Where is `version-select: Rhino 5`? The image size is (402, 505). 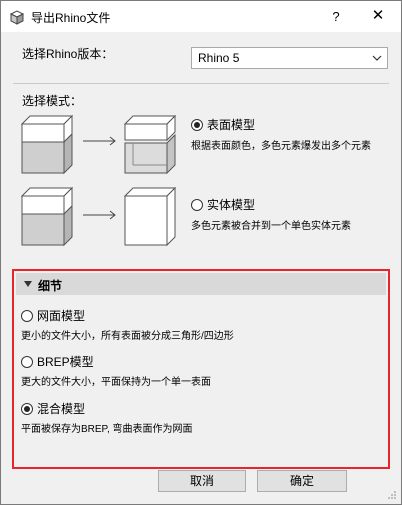
version-select: Rhino 5 is located at coordinates (289, 58).